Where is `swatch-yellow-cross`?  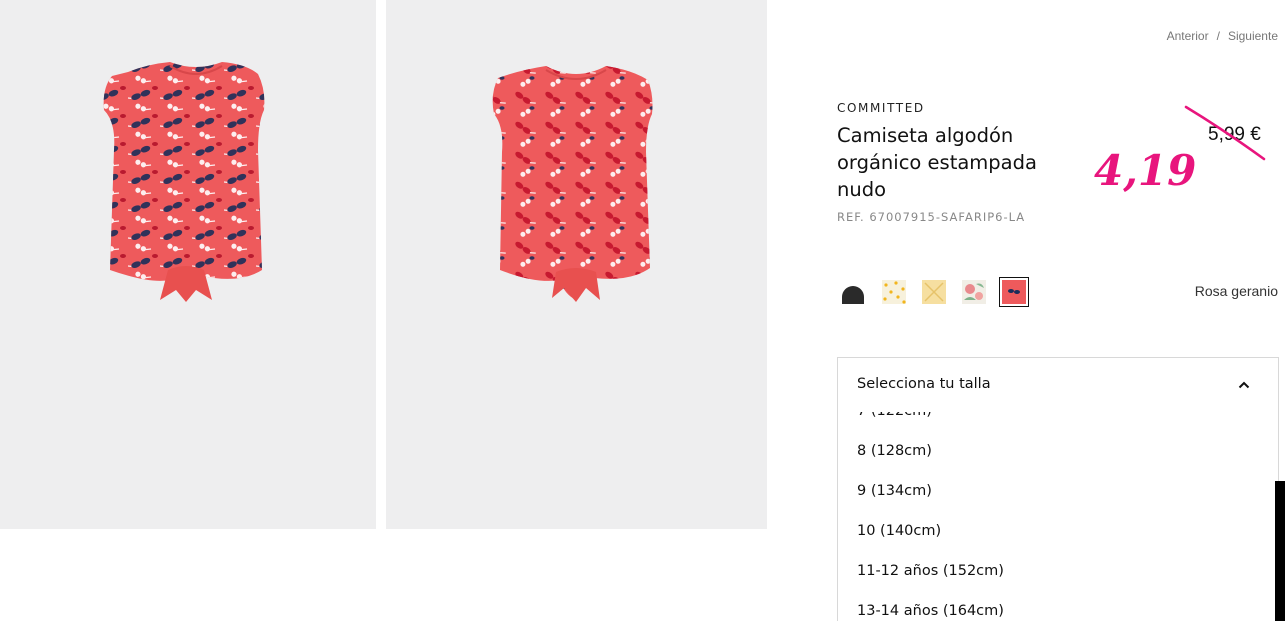
swatch-yellow-cross is located at coordinates (934, 292).